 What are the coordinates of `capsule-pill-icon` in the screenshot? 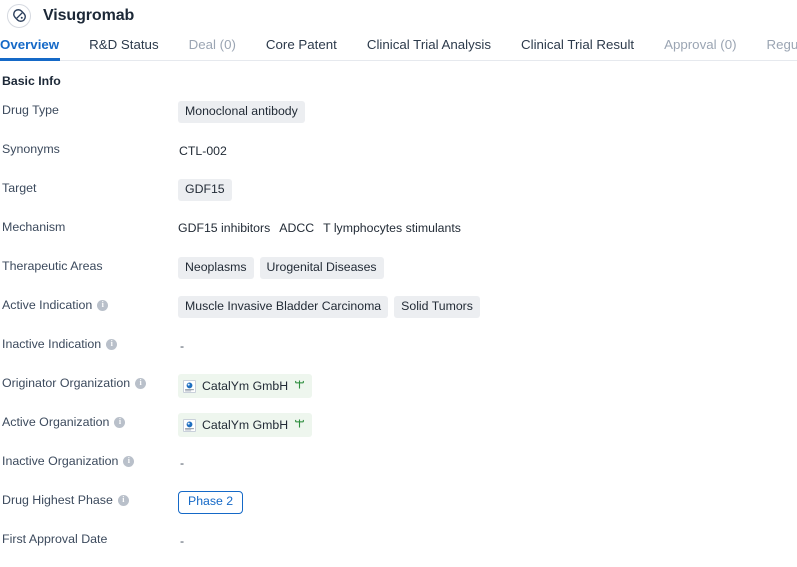 It's located at (19, 15).